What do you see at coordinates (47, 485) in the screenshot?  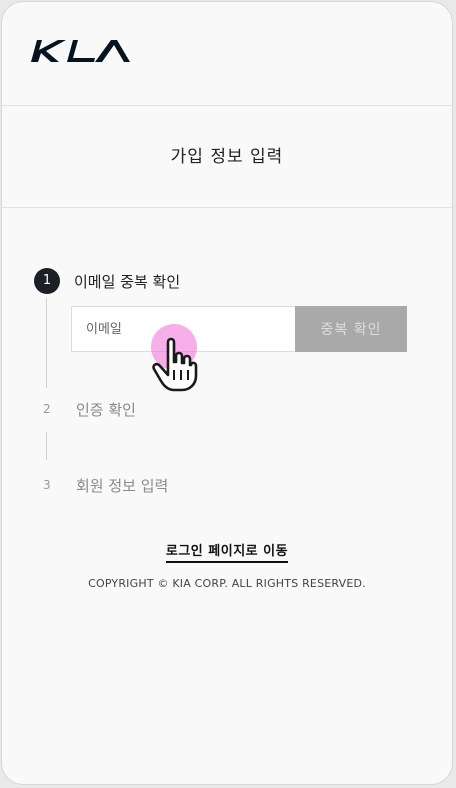 I see `step-3-number: 3` at bounding box center [47, 485].